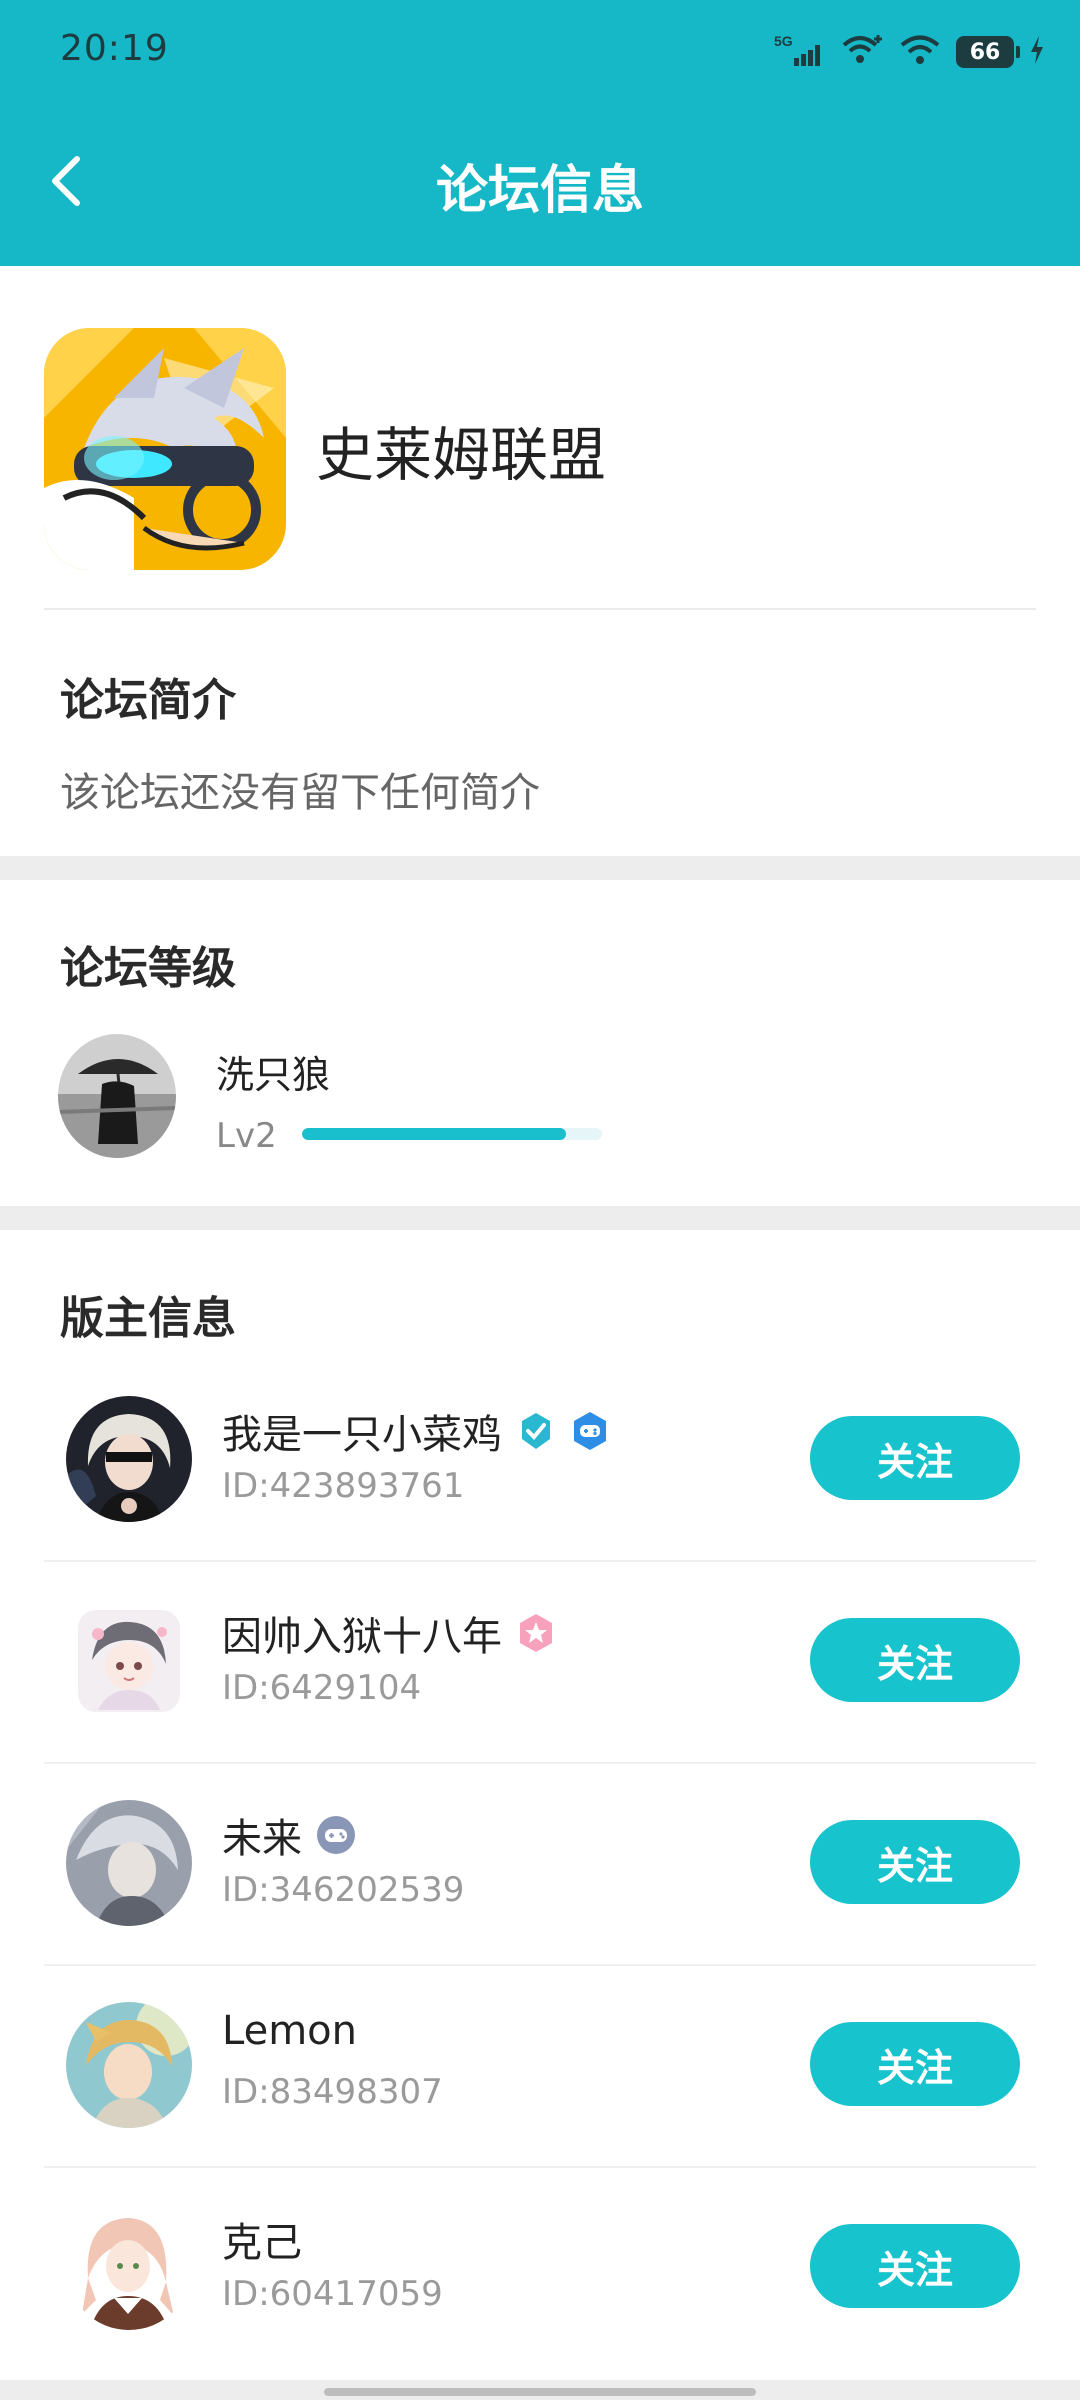  I want to click on list-item: 因帅入狱十八年 ID:6429104 关注, so click(540, 1663).